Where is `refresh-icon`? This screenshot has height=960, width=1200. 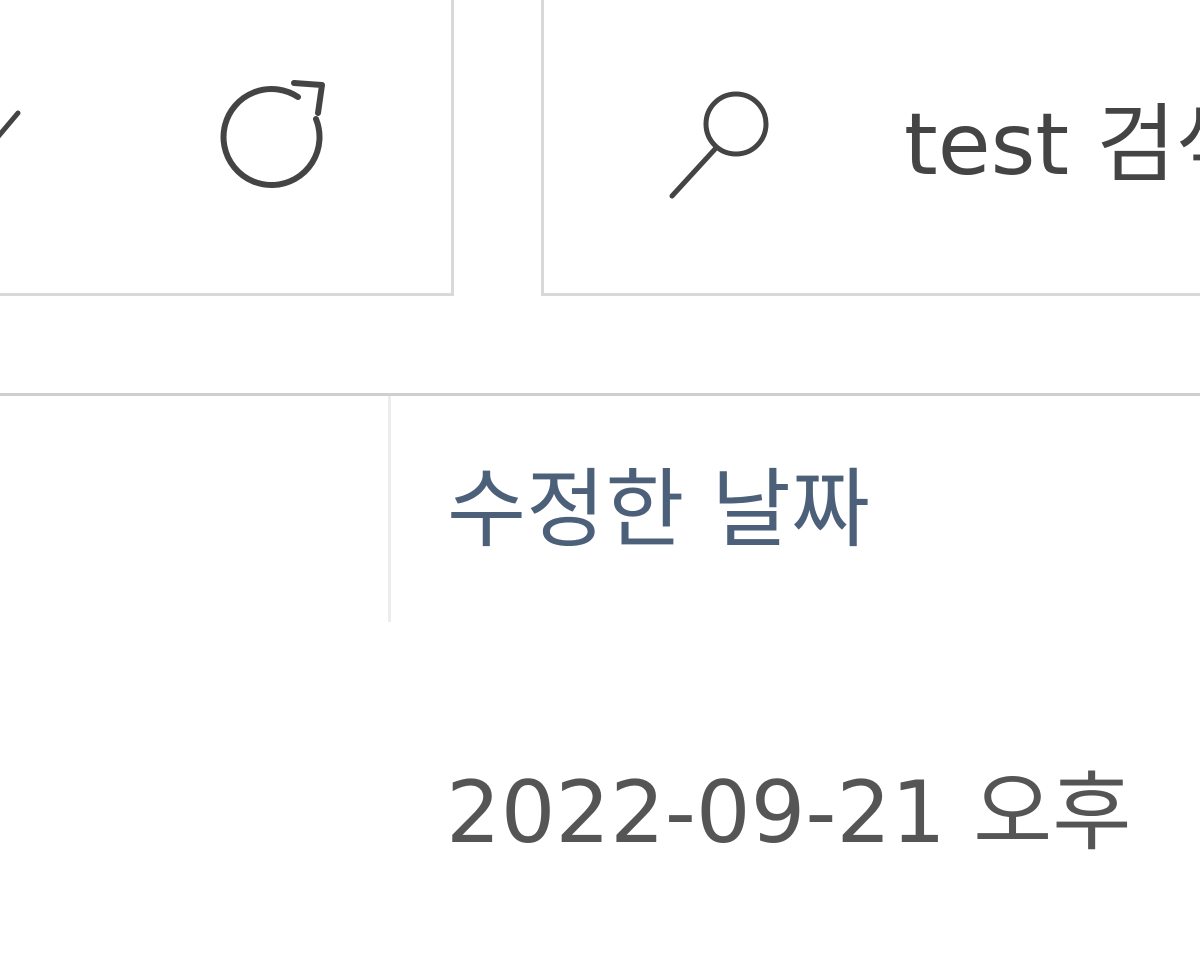
refresh-icon is located at coordinates (272, 134).